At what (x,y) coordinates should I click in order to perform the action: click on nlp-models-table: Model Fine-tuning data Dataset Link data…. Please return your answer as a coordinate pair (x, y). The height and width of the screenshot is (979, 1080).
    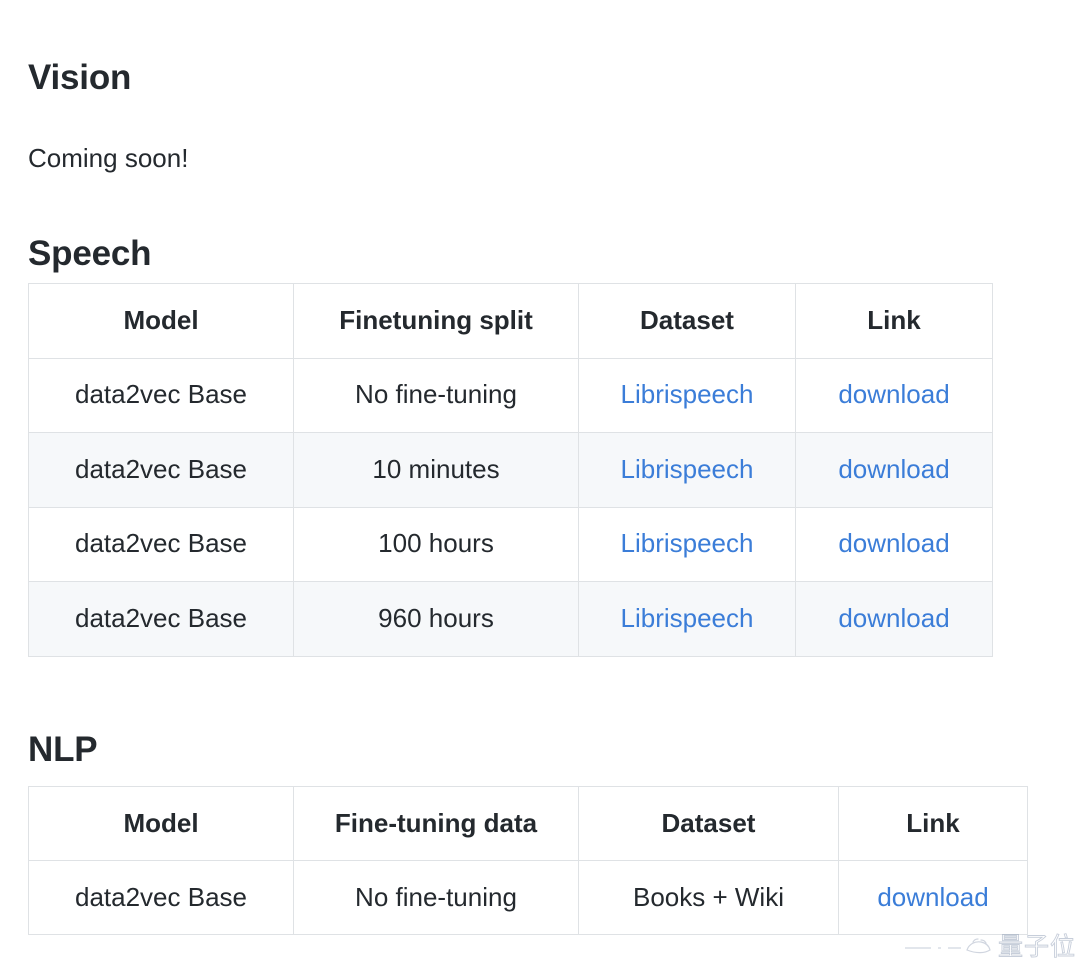
    Looking at the image, I should click on (528, 860).